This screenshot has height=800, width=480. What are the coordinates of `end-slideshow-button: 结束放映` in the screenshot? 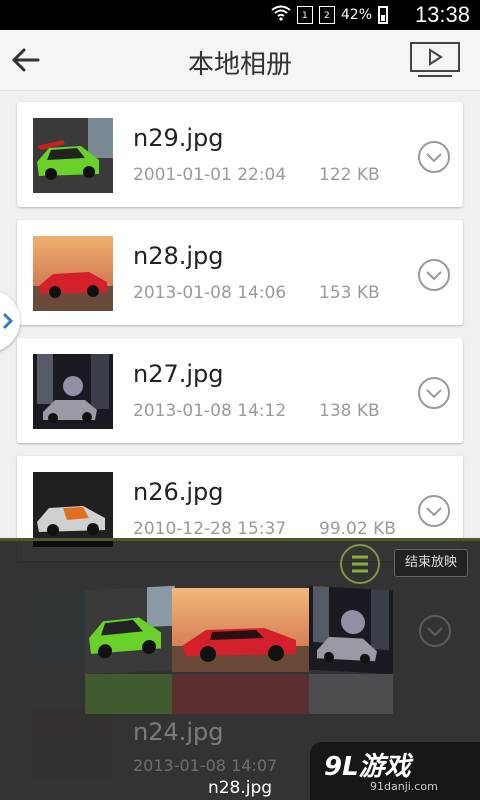 It's located at (431, 563).